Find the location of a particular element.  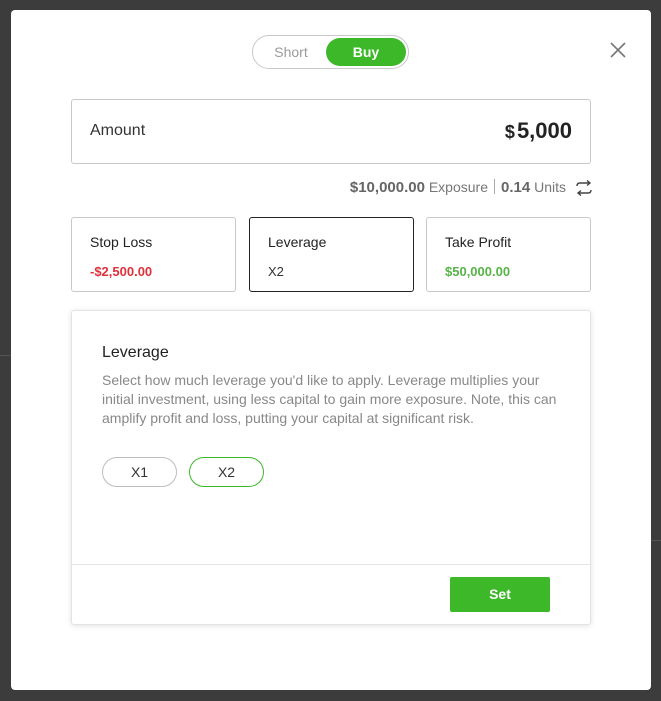

units-value: 0.14 is located at coordinates (516, 187).